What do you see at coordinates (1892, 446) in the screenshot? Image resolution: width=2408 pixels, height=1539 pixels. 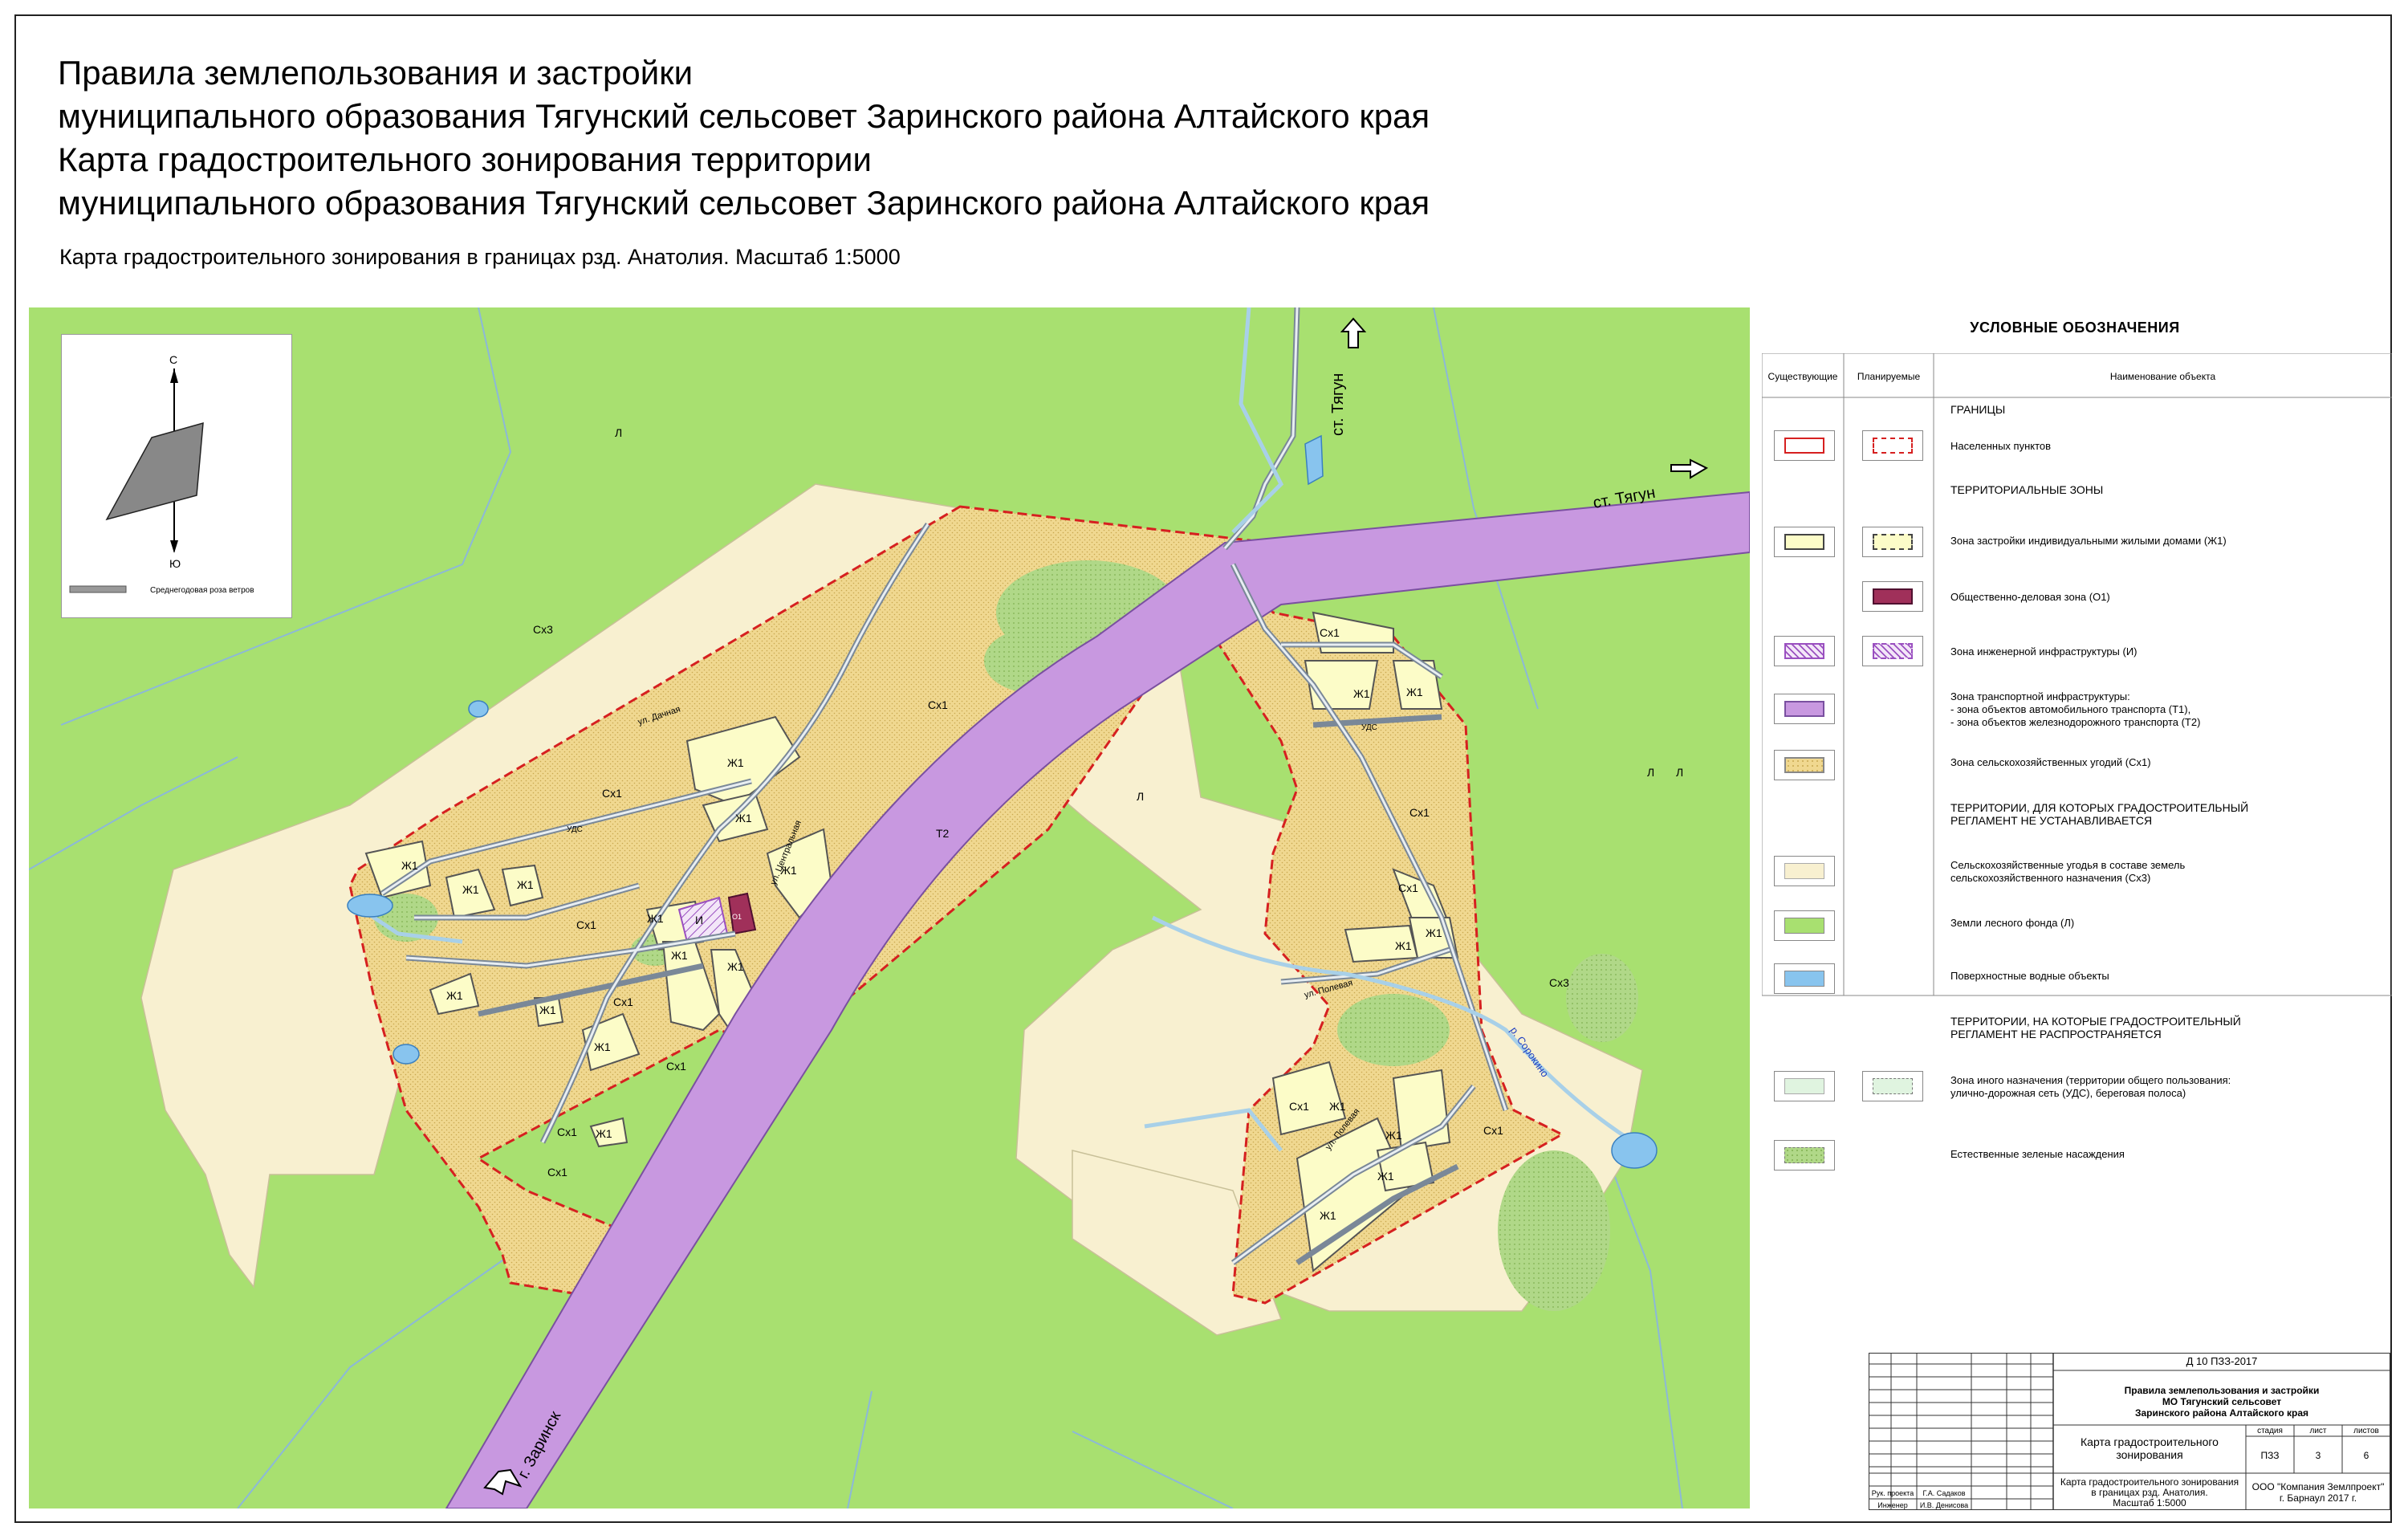 I see `legend-swatch-settlement-planned` at bounding box center [1892, 446].